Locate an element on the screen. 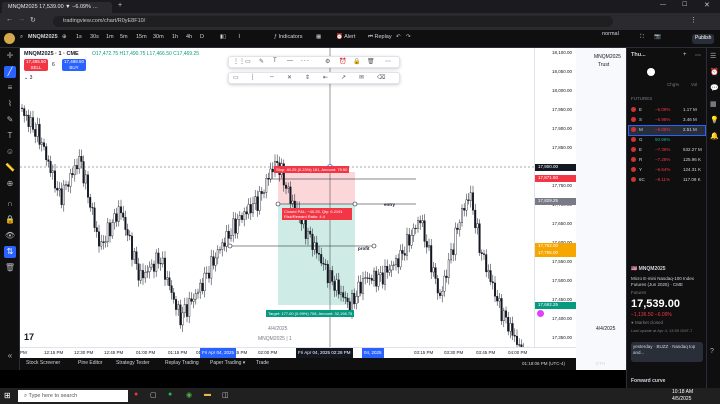  publish-button: Publish is located at coordinates (703, 39).